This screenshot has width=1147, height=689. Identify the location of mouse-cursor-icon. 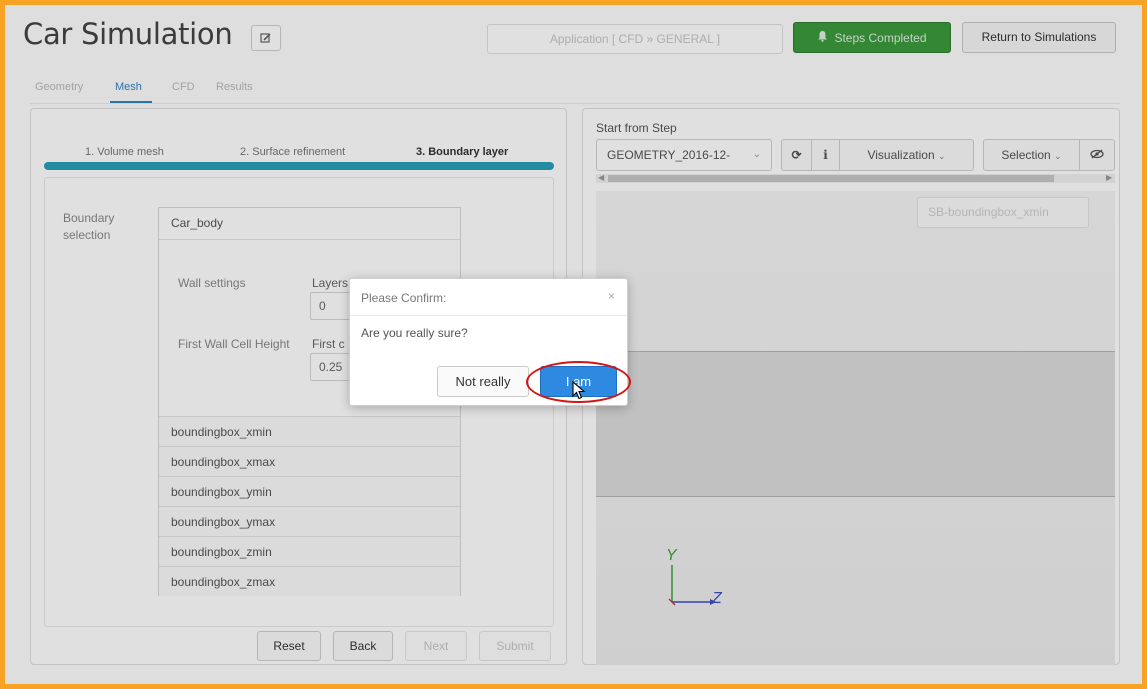
(579, 390).